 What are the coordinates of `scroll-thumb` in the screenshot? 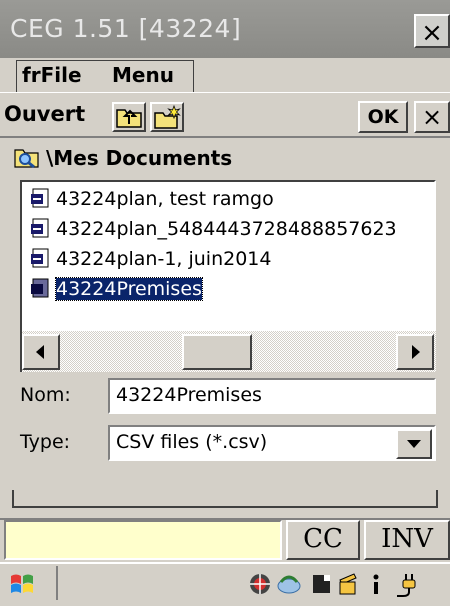 It's located at (217, 352).